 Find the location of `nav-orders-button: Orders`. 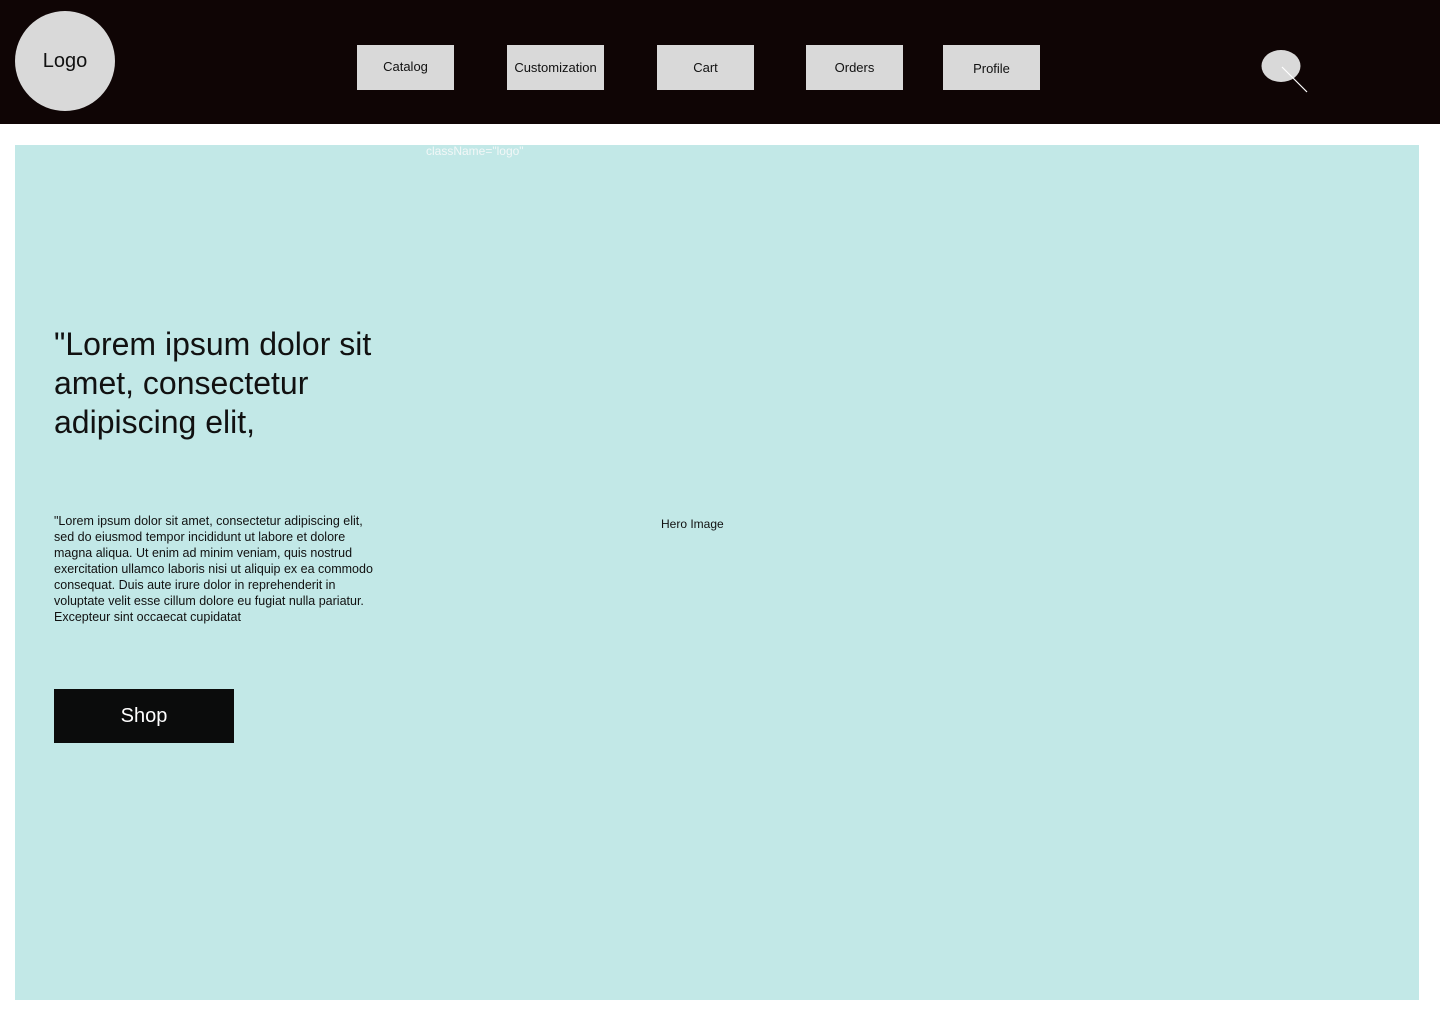

nav-orders-button: Orders is located at coordinates (854, 67).